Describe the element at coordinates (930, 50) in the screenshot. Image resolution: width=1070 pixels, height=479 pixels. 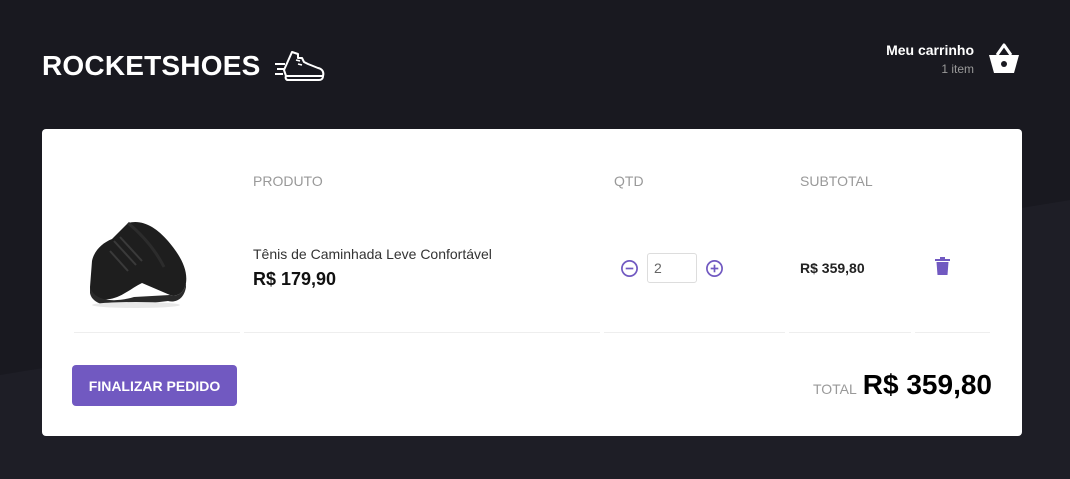
I see `cart-title: Meu carrinho` at that location.